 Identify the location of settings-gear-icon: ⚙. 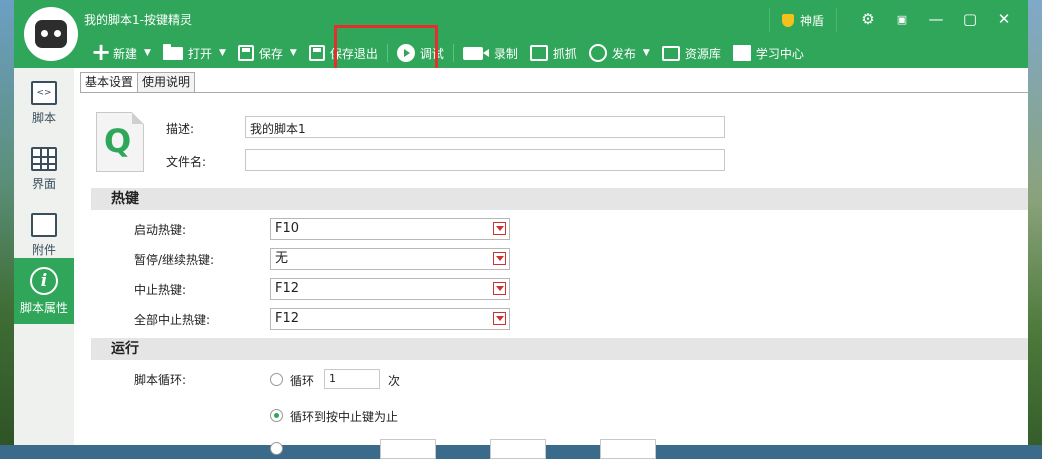
(868, 19).